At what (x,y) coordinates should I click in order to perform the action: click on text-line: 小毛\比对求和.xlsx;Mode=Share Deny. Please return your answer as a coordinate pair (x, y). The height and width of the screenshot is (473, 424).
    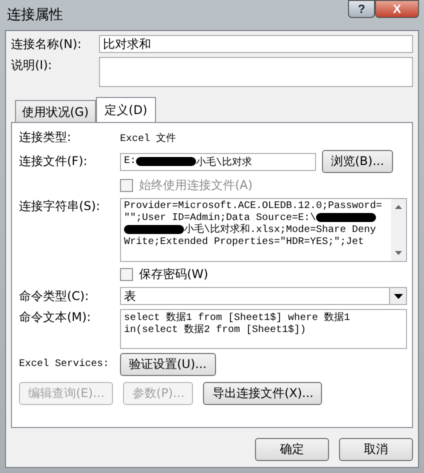
    Looking at the image, I should click on (280, 230).